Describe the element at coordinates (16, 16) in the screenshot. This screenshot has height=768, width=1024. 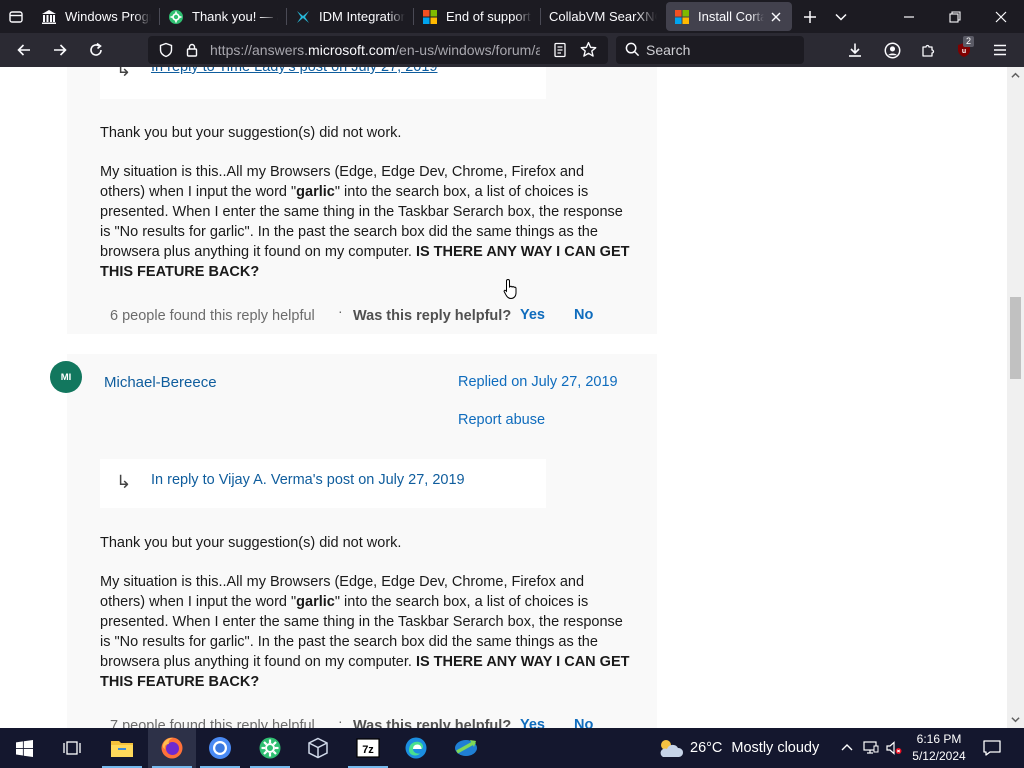
I see `firefox-view-button` at that location.